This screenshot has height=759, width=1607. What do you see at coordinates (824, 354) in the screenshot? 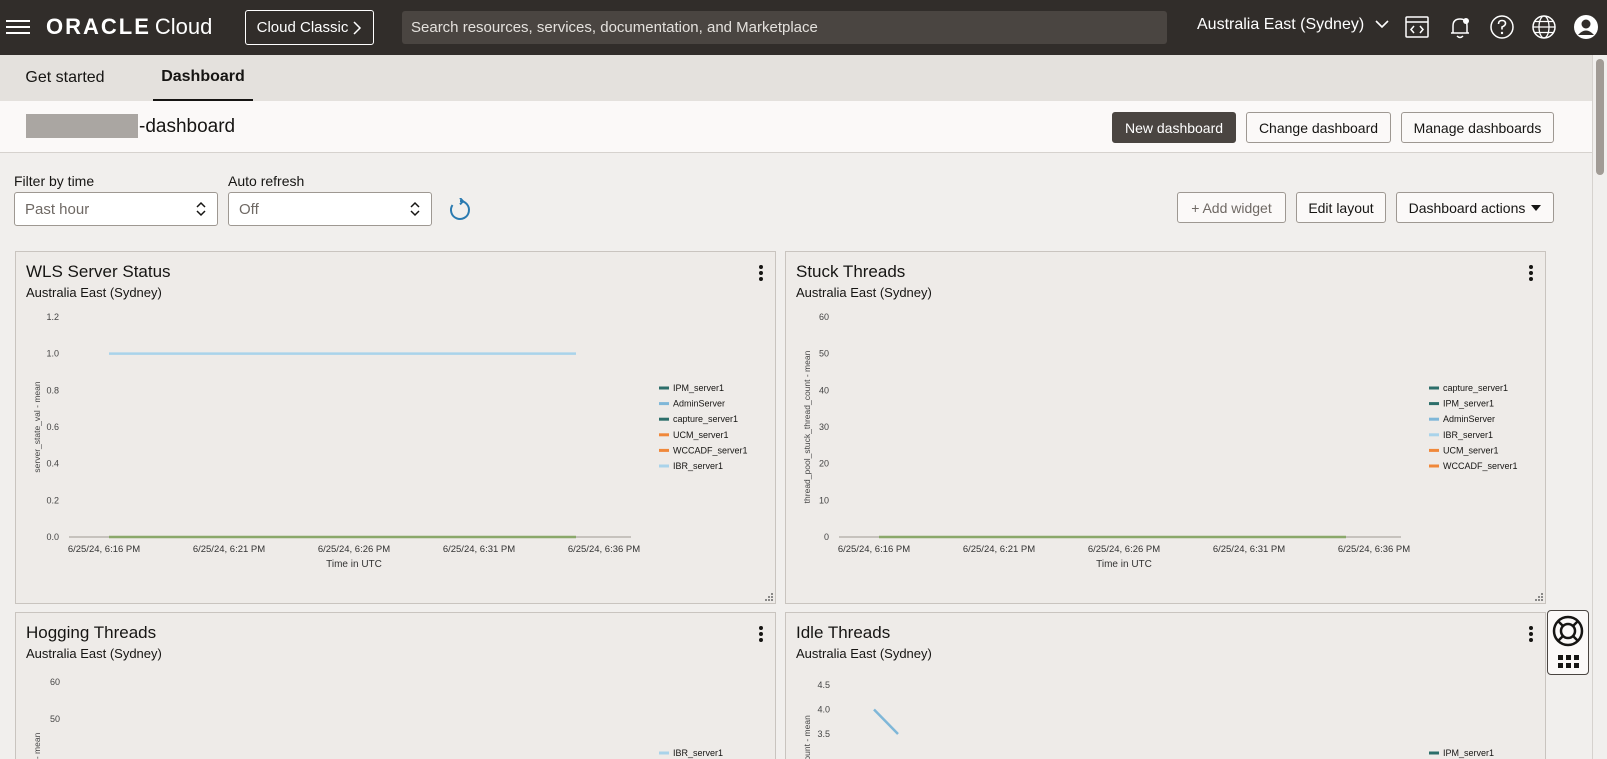
I see `y-tick-label: 50` at bounding box center [824, 354].